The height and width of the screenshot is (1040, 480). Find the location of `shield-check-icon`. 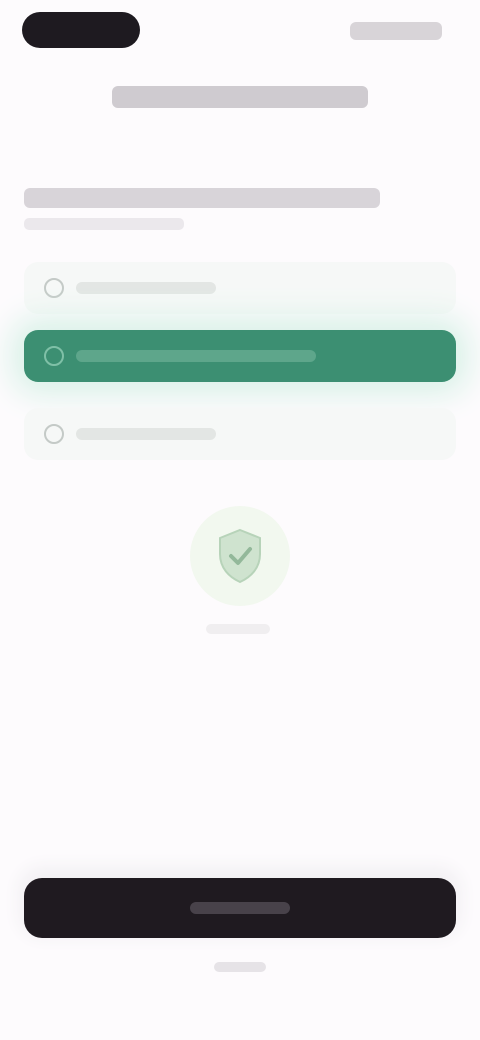

shield-check-icon is located at coordinates (240, 556).